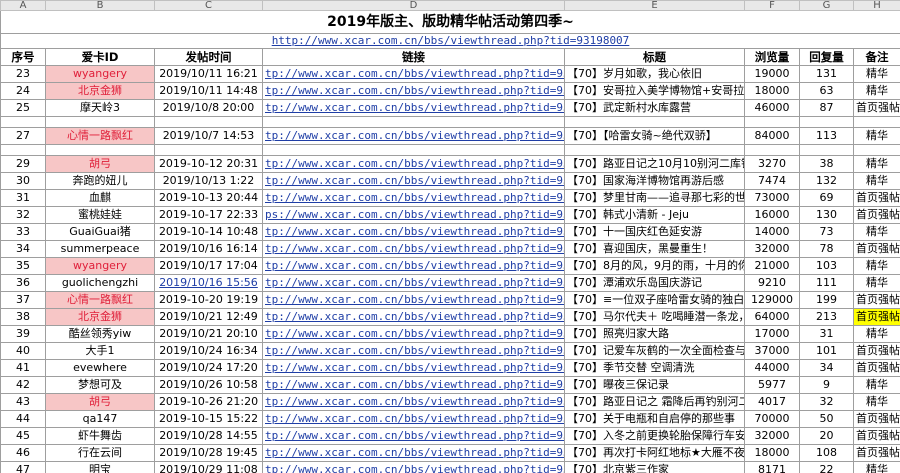 This screenshot has width=900, height=473. Describe the element at coordinates (772, 181) in the screenshot. I see `cell-views: 7474` at that location.